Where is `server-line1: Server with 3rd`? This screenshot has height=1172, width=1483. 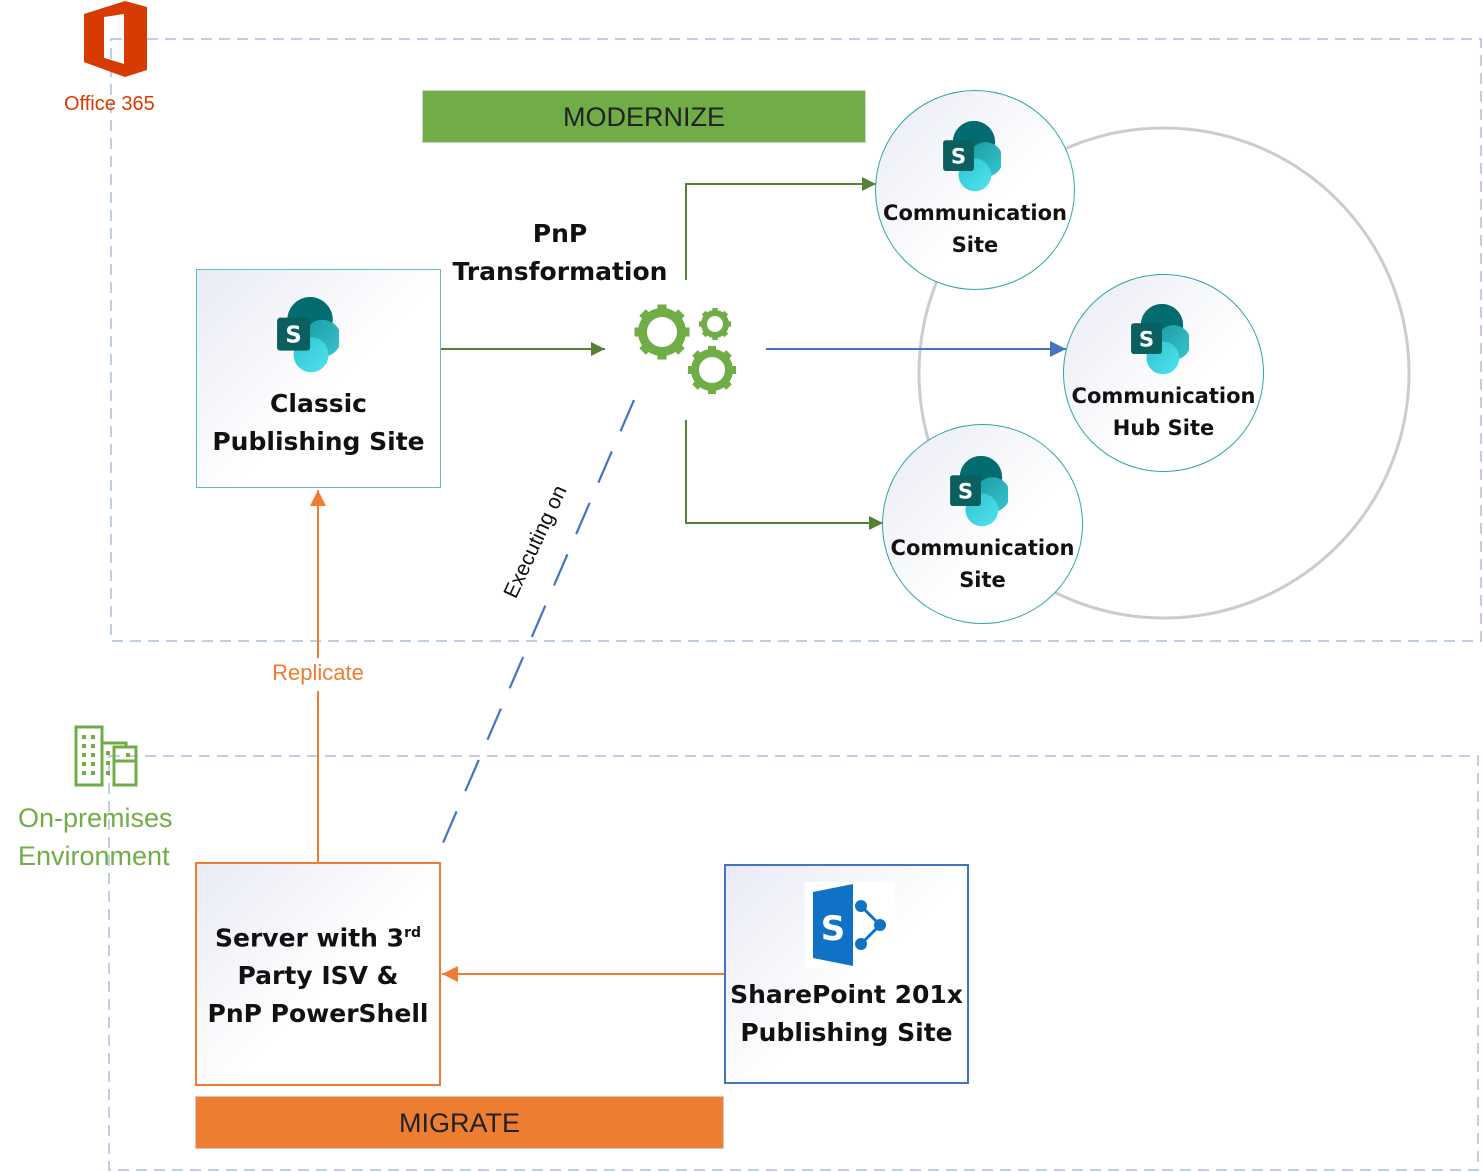 server-line1: Server with 3rd is located at coordinates (318, 935).